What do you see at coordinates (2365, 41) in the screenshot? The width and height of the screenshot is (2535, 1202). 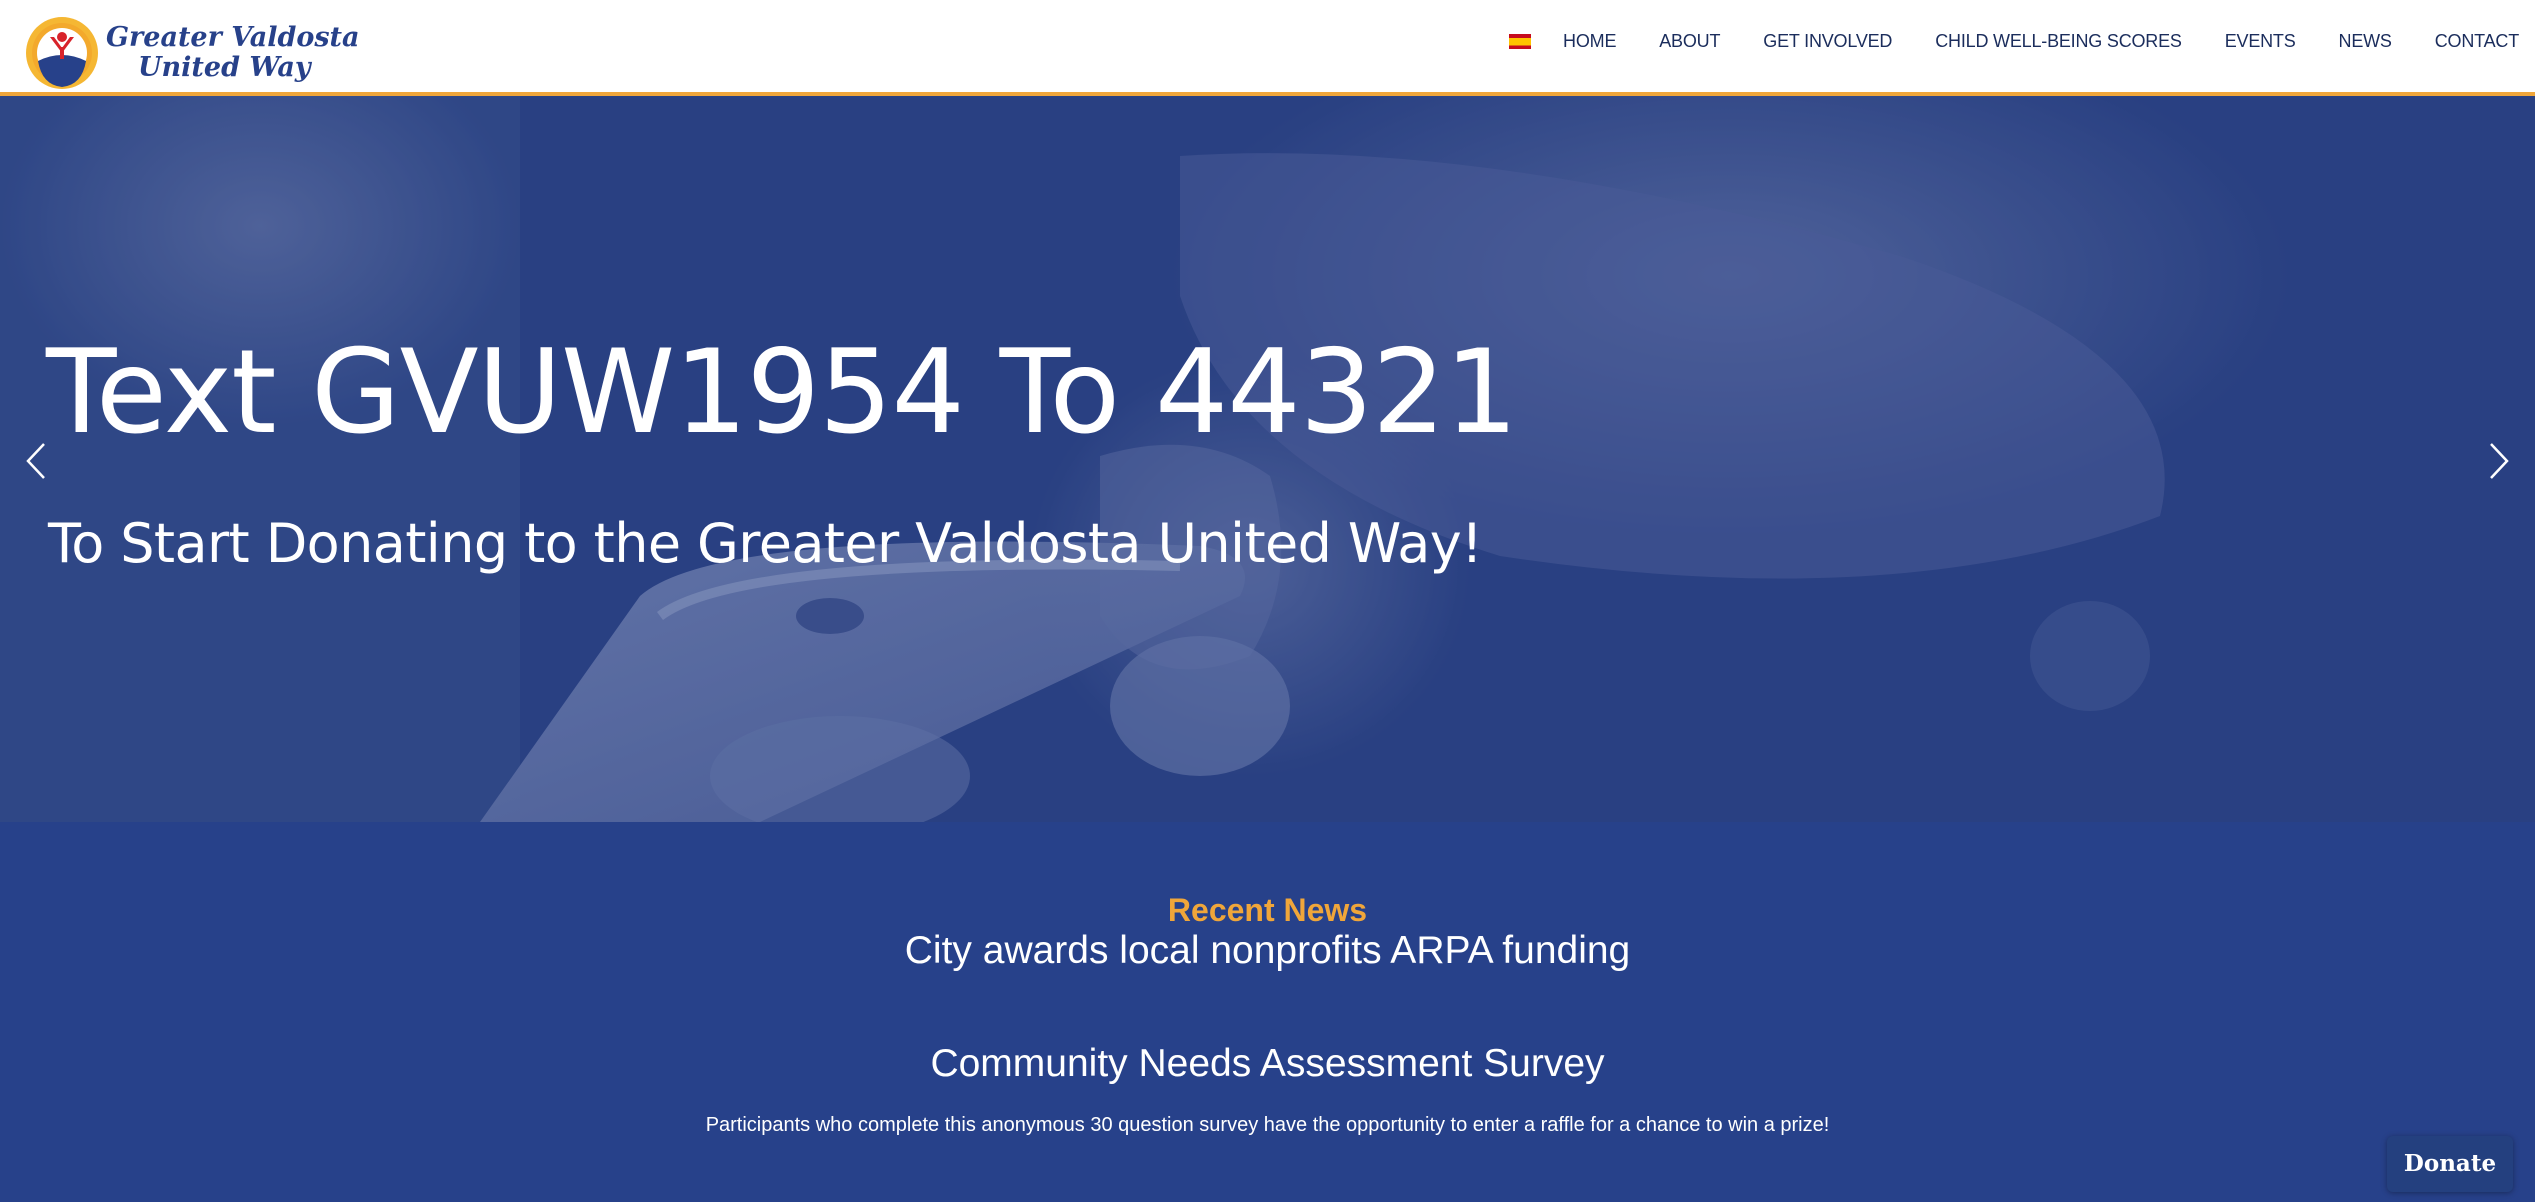 I see `nav-news: NEWS` at bounding box center [2365, 41].